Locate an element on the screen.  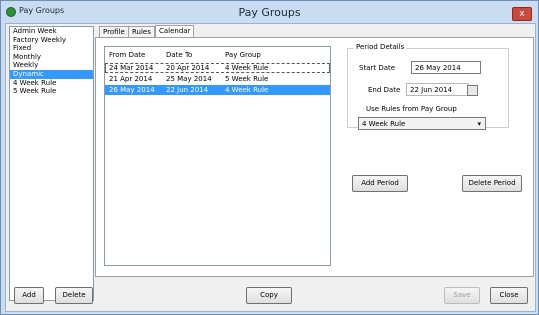
list-item: Factory Weekly is located at coordinates (51, 40).